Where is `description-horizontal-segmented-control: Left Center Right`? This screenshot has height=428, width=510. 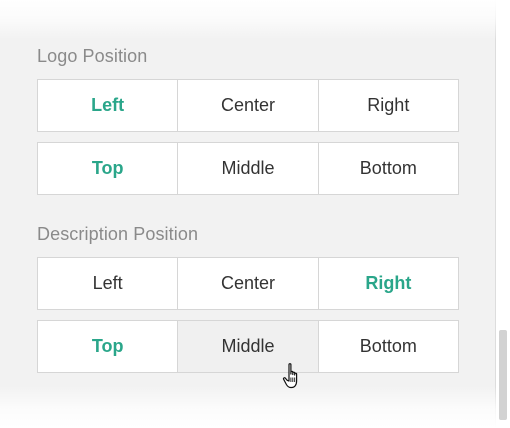
description-horizontal-segmented-control: Left Center Right is located at coordinates (248, 283).